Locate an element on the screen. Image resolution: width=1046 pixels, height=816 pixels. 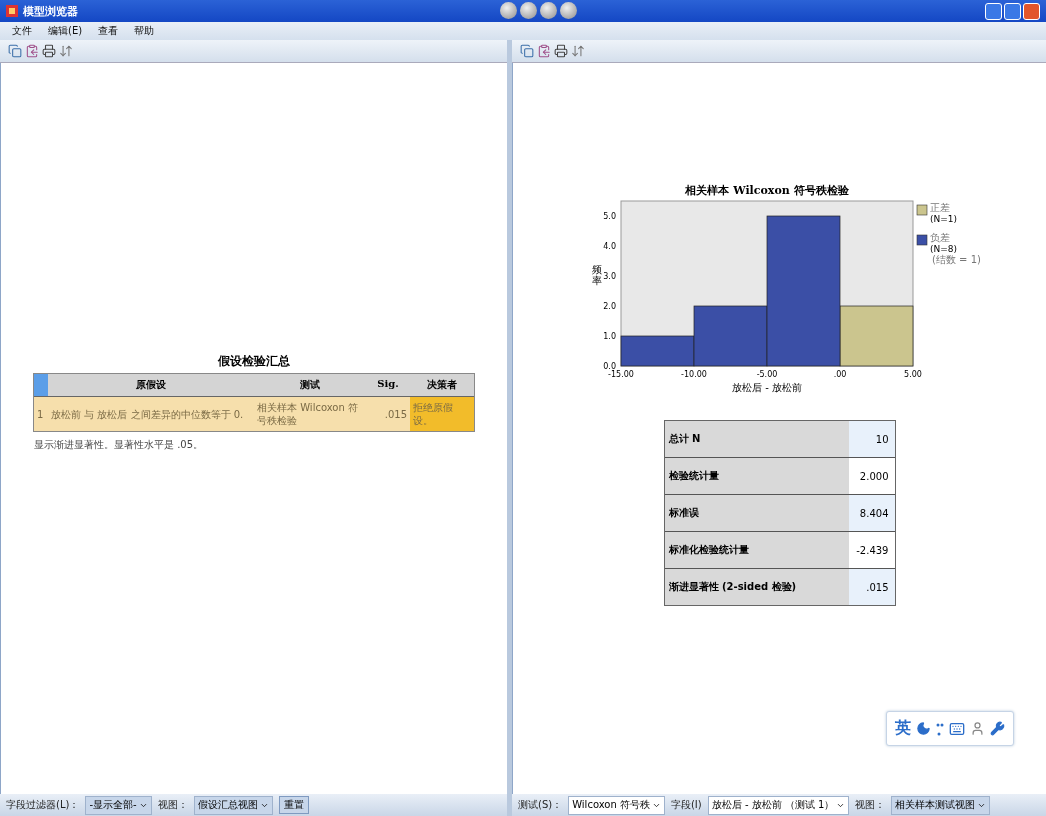
keyboard-icon is located at coordinates (957, 728).